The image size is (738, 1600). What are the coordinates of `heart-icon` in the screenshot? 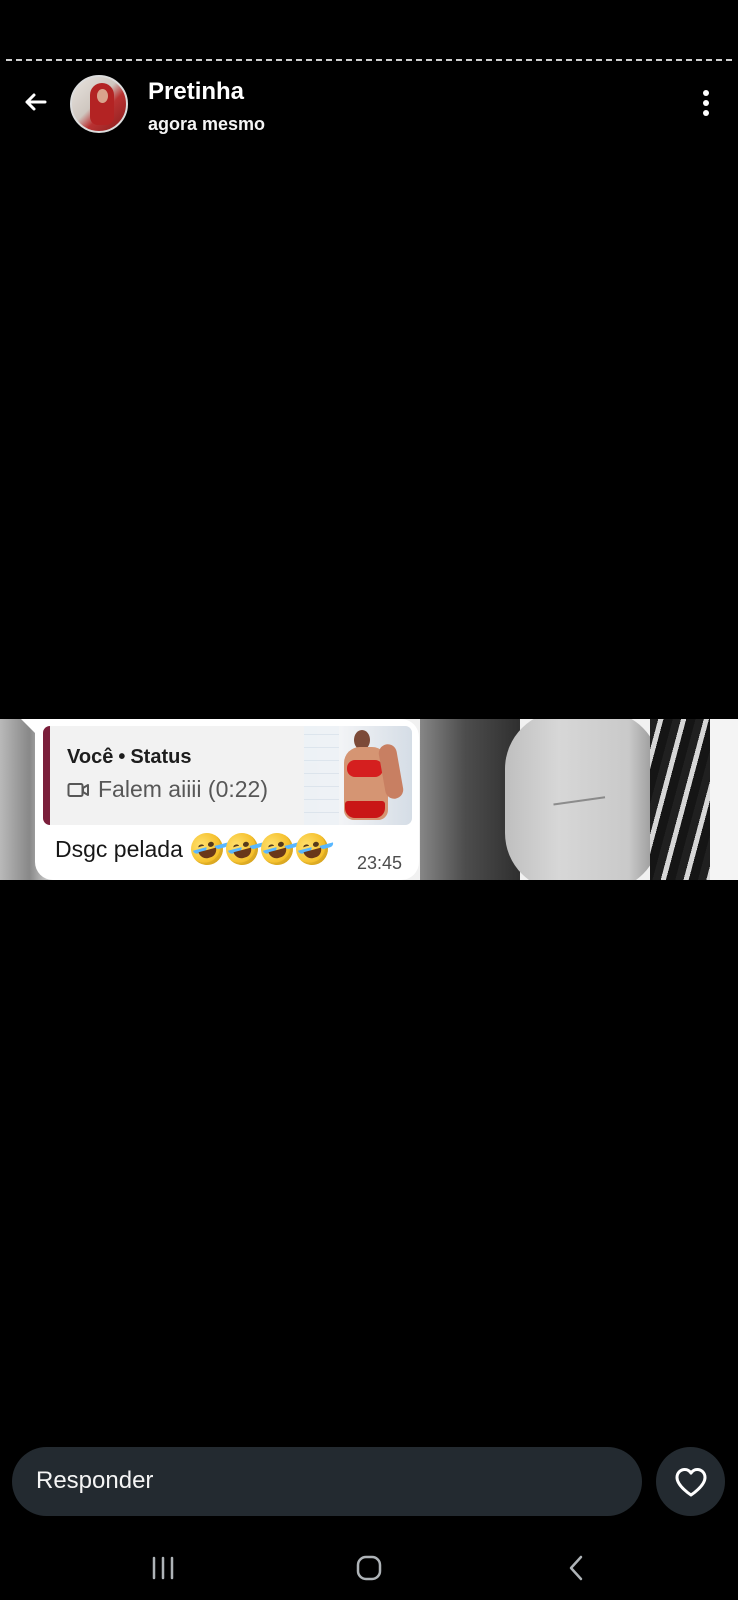 It's located at (690, 1481).